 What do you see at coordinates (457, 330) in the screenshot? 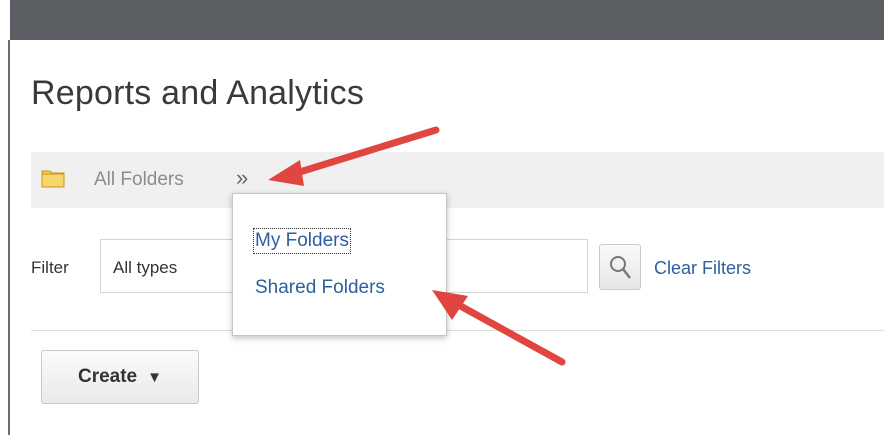
I see `divider` at bounding box center [457, 330].